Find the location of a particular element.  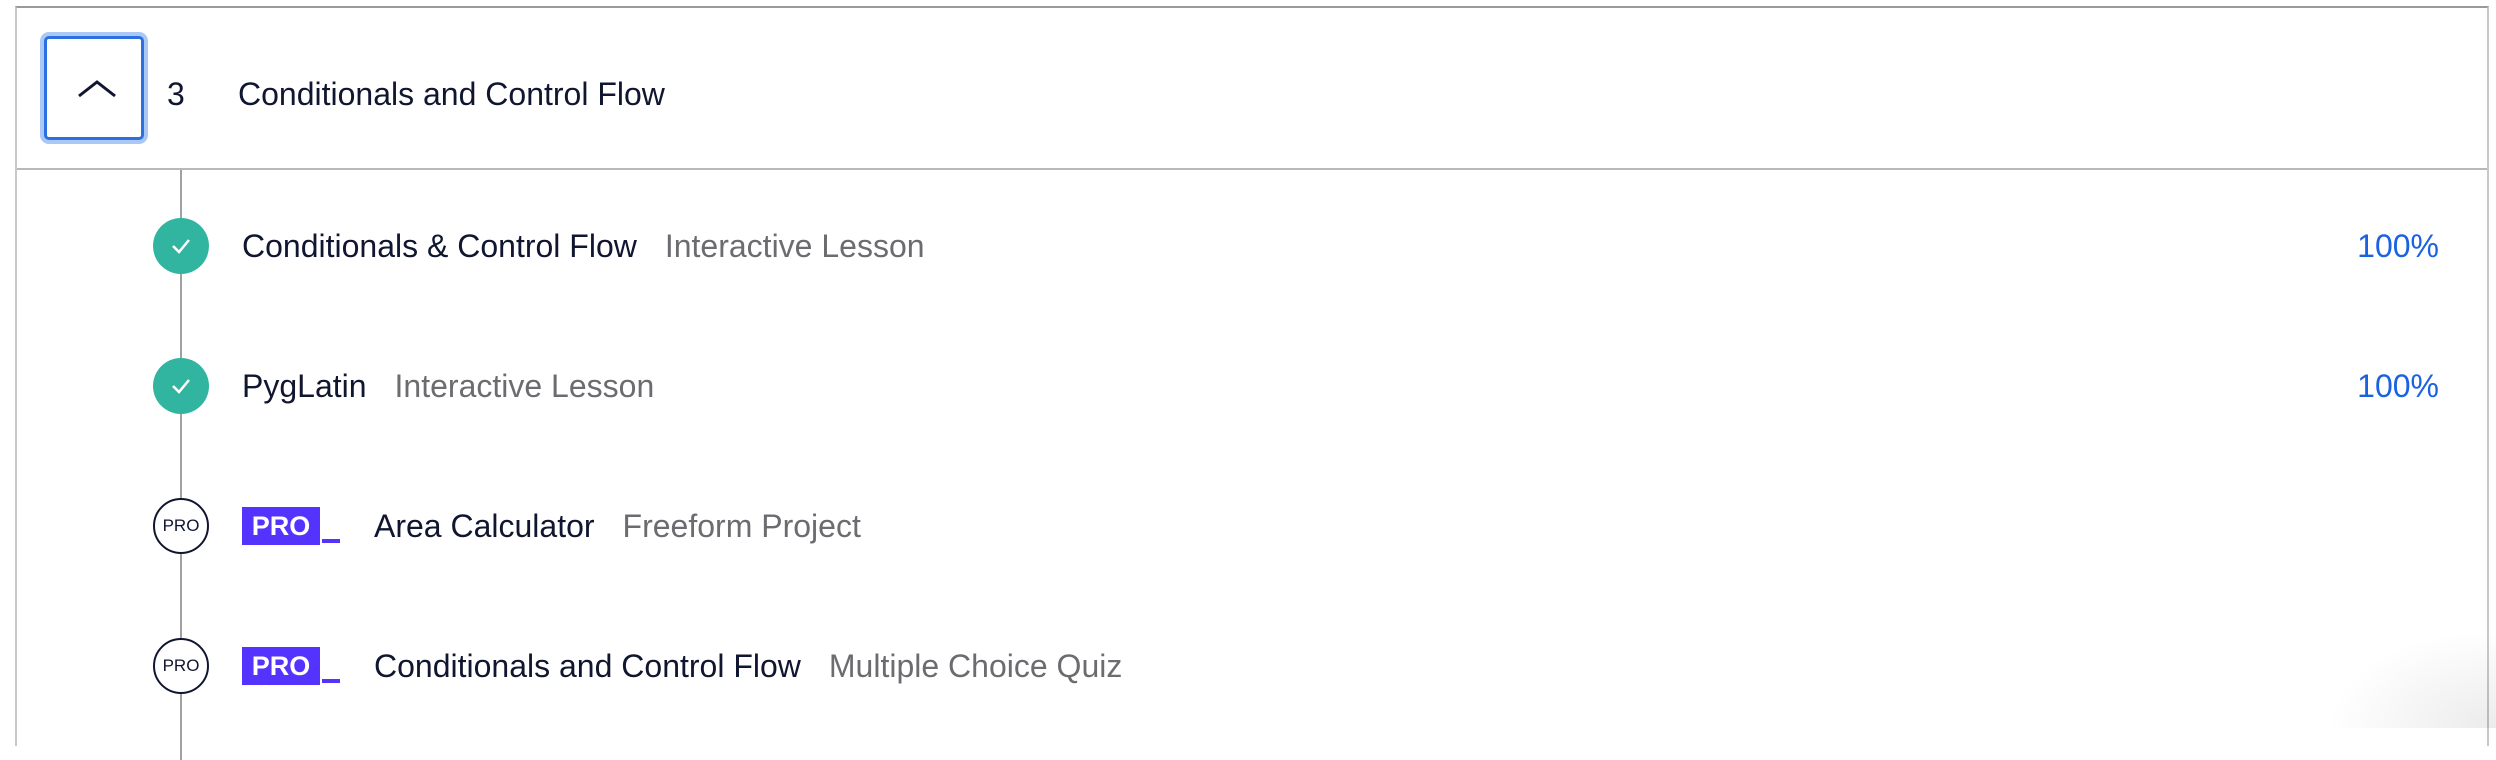

module-number: 3 is located at coordinates (176, 94).